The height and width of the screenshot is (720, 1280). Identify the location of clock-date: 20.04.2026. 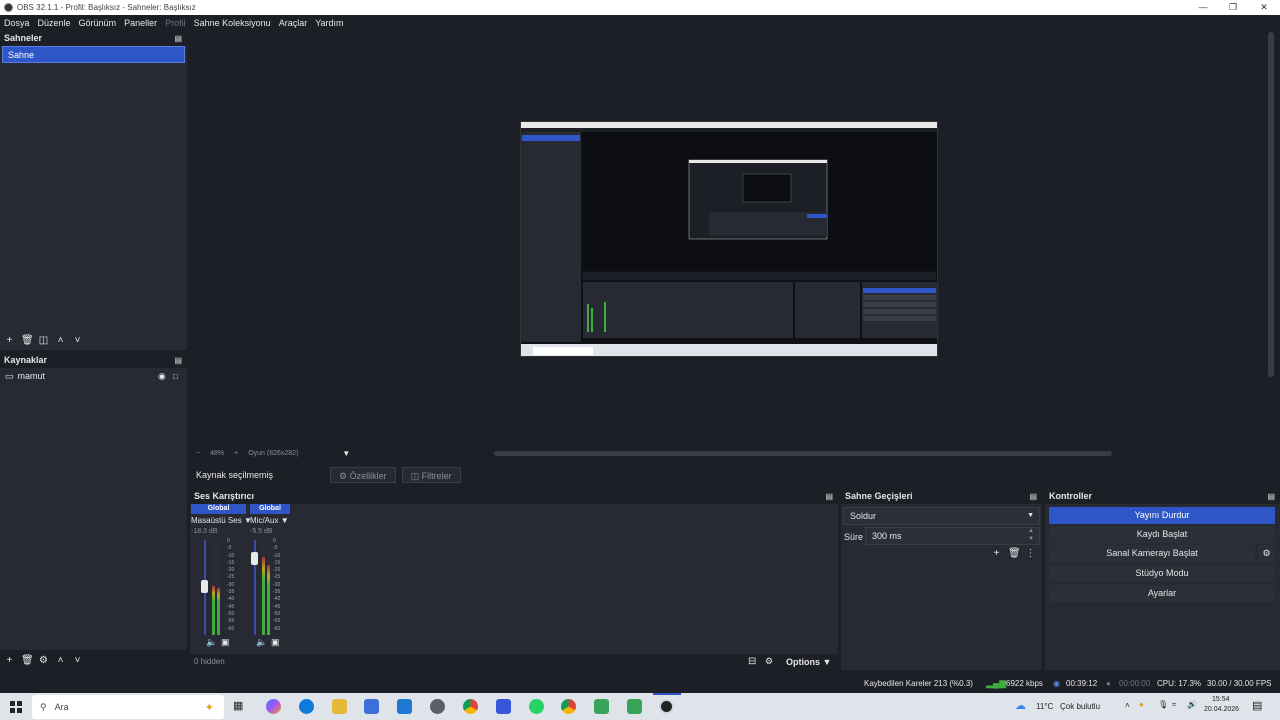
(1221, 709).